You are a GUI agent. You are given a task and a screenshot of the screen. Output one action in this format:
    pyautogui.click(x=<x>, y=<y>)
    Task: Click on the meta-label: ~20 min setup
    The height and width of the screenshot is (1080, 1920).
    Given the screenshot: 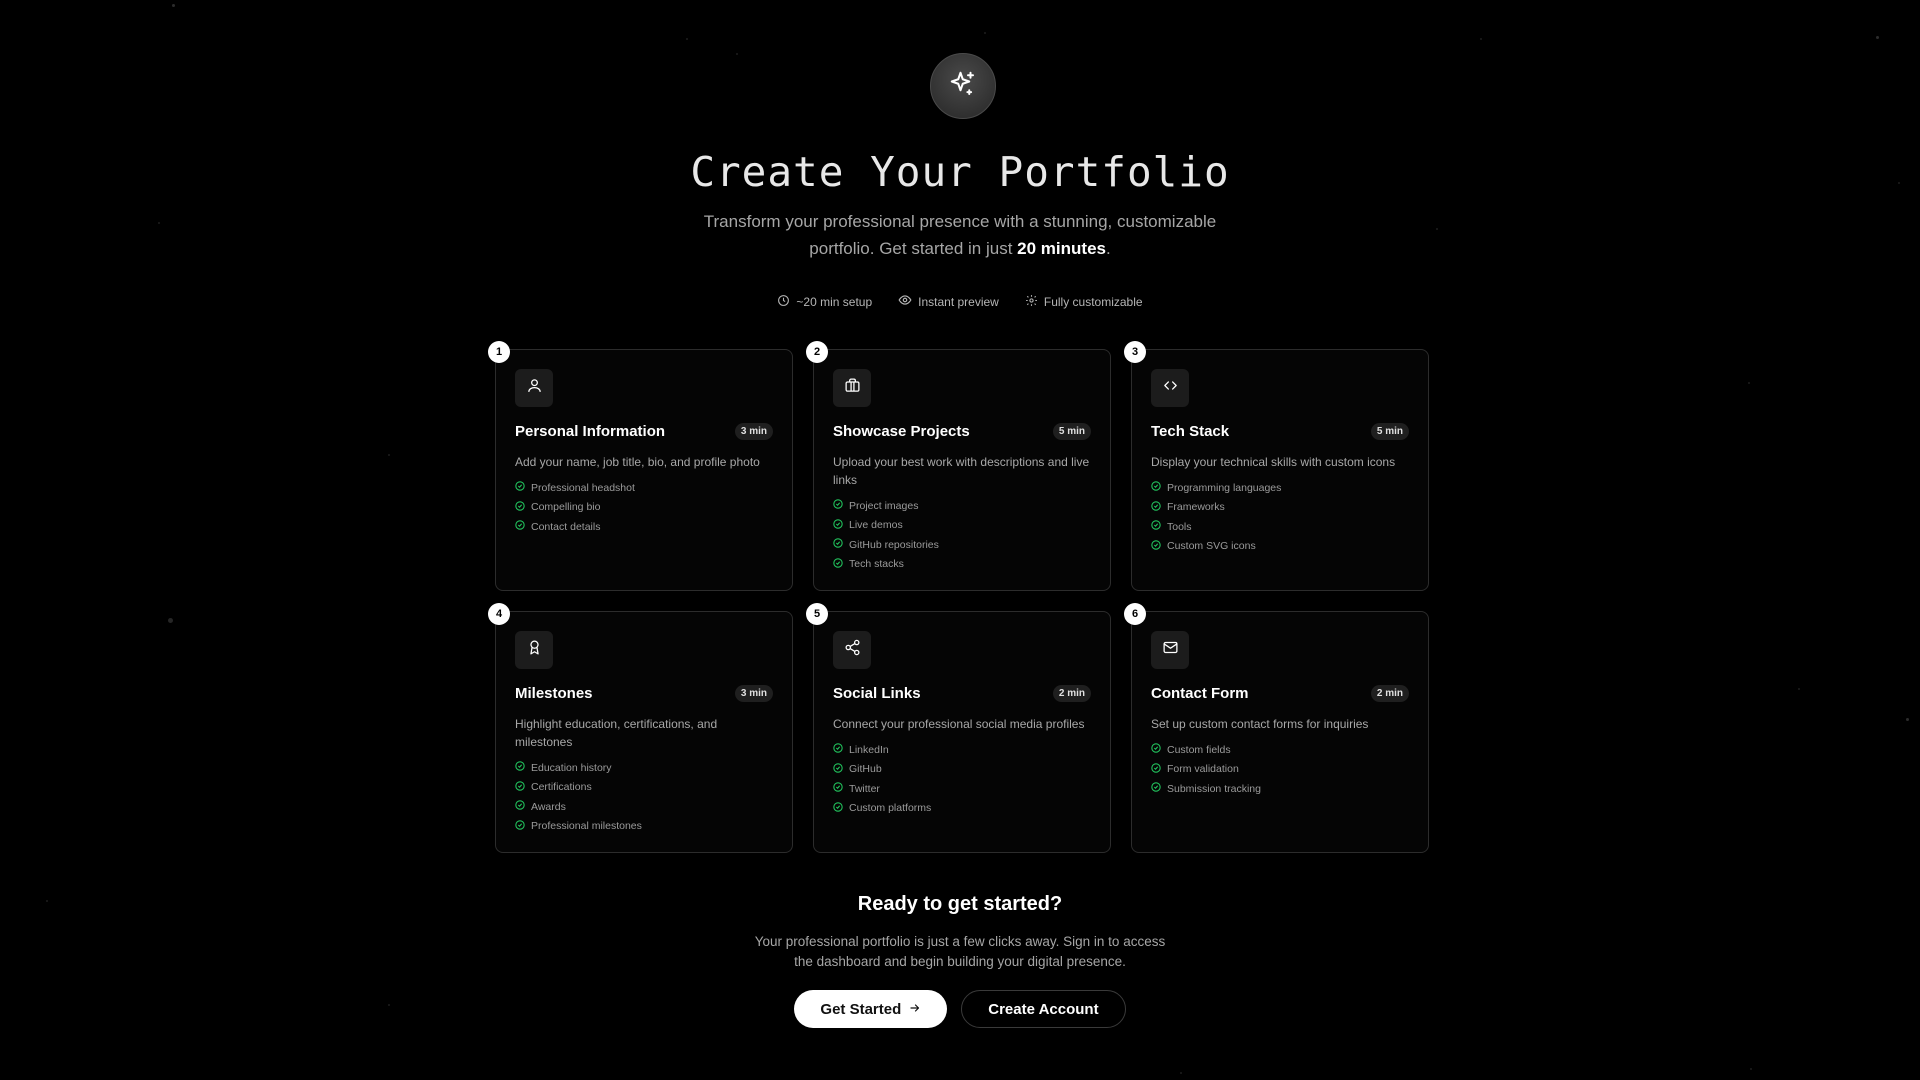 What is the action you would take?
    pyautogui.click(x=834, y=301)
    